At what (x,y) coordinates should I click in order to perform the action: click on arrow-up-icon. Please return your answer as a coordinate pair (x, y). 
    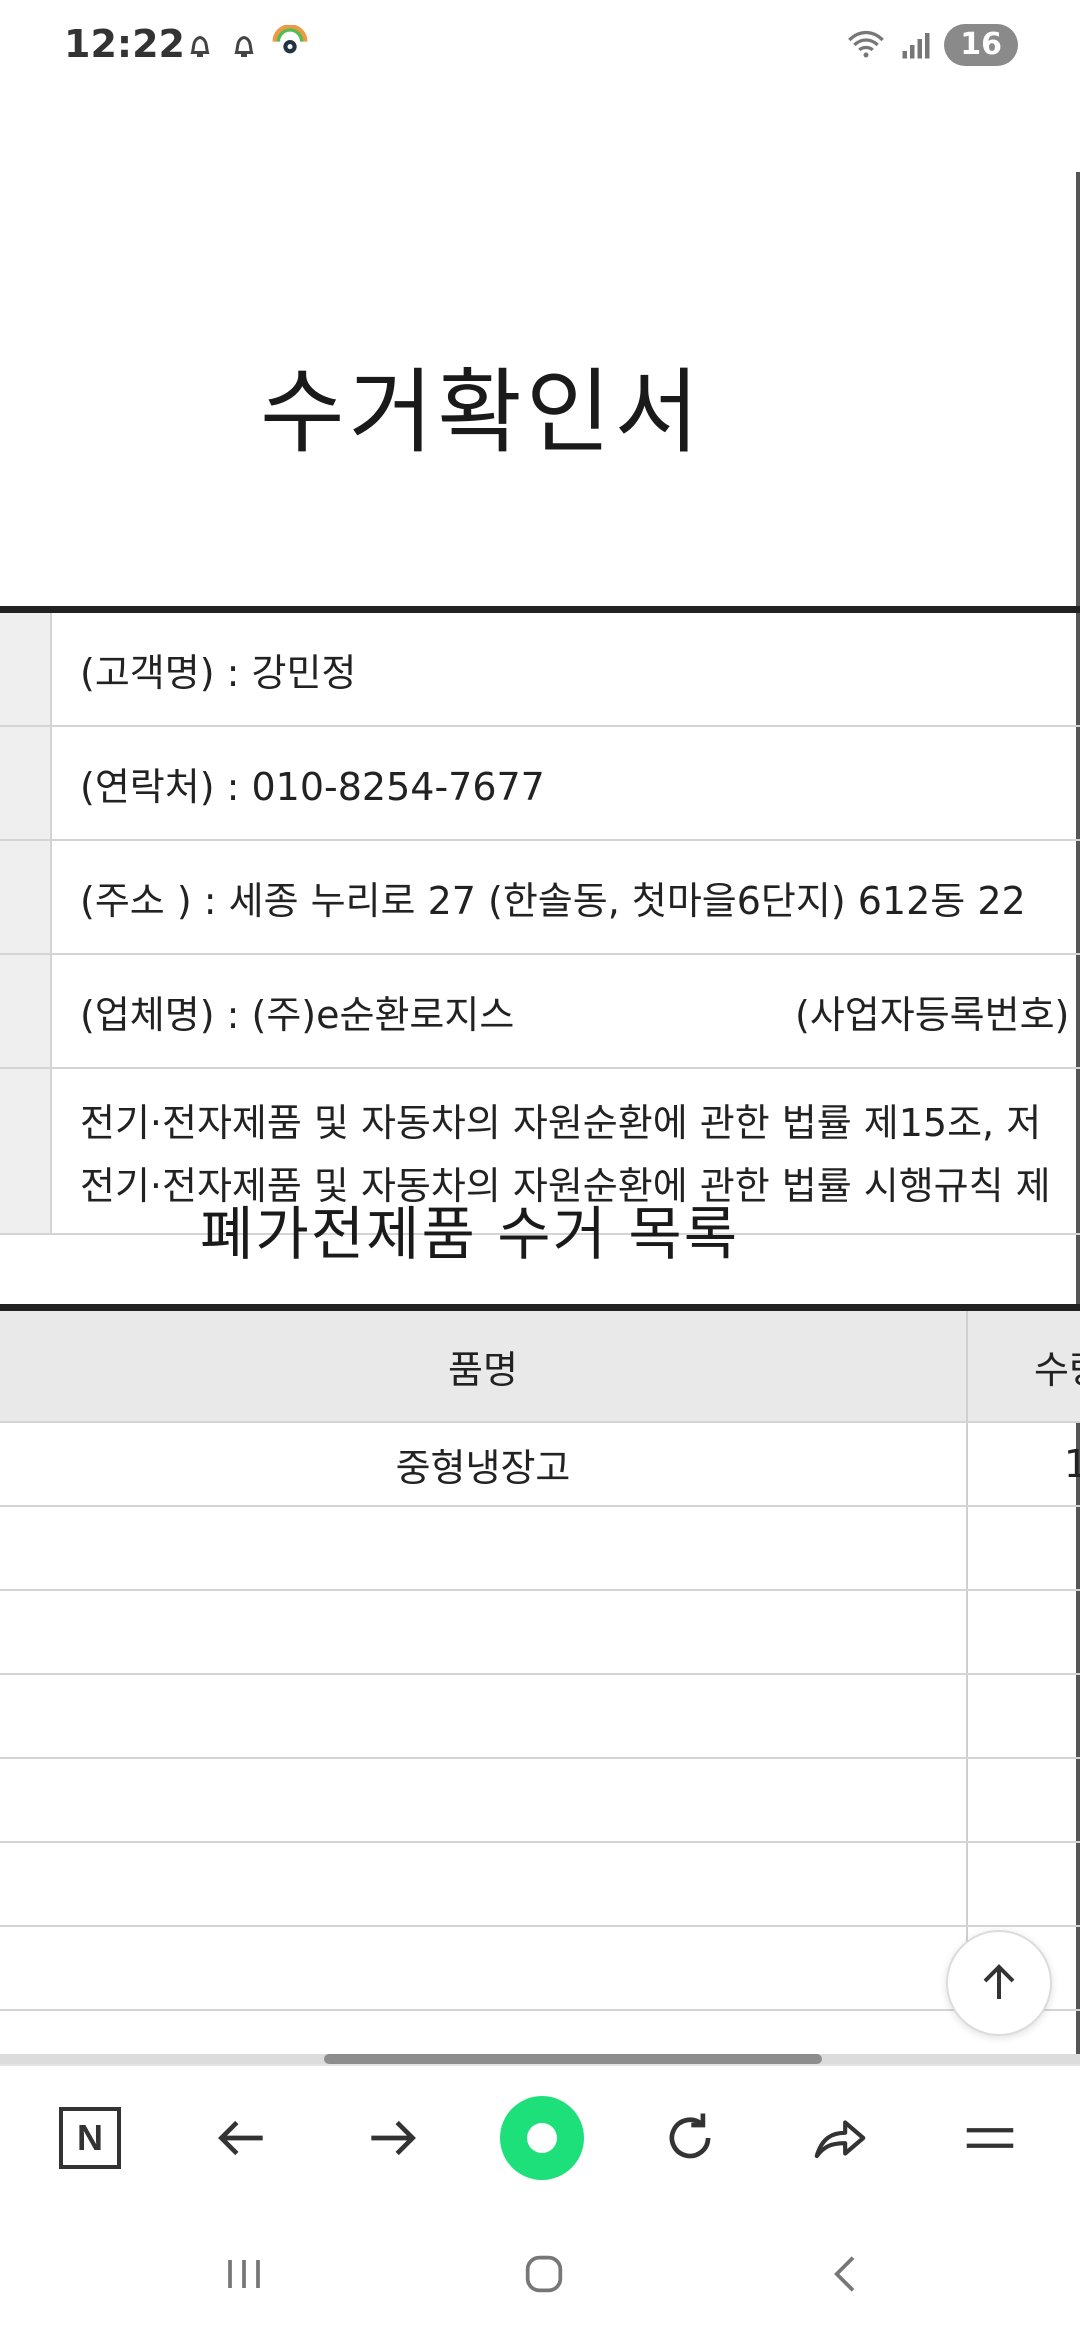
    Looking at the image, I should click on (999, 1981).